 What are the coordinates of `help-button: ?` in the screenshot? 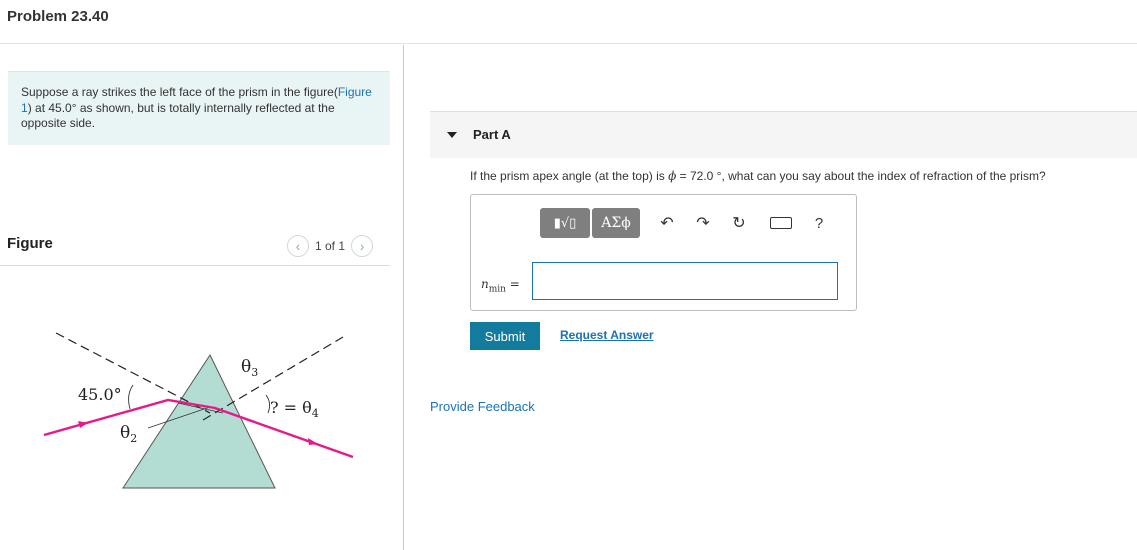 It's located at (819, 223).